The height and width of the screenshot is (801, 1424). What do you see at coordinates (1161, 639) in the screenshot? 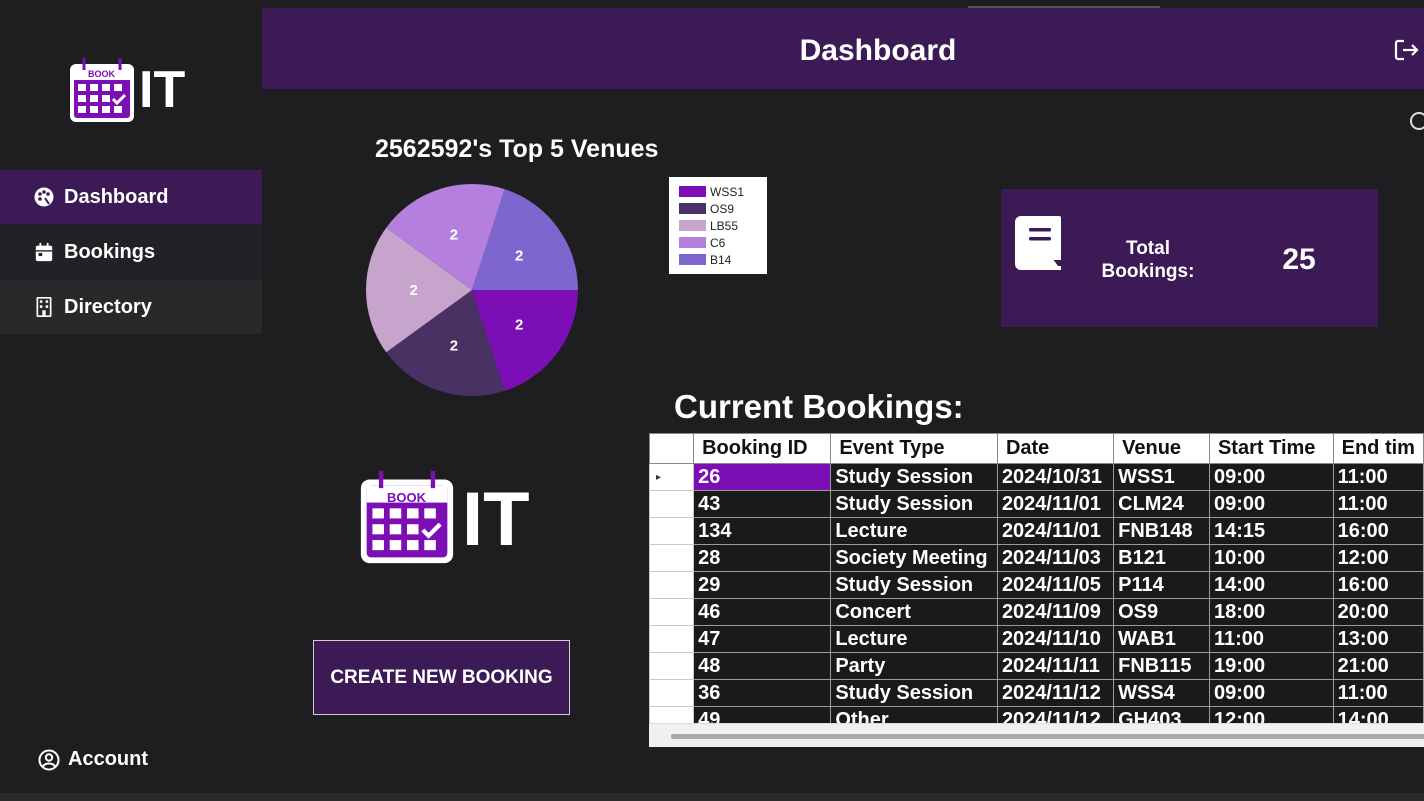
I see `table-cell: WAB1` at bounding box center [1161, 639].